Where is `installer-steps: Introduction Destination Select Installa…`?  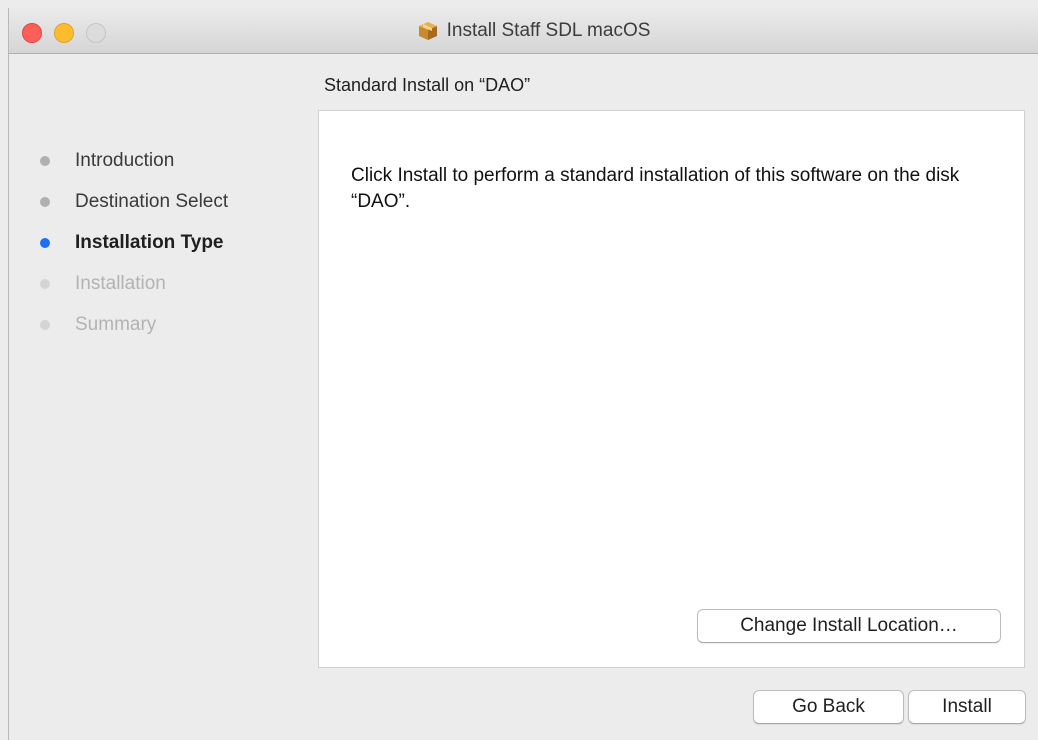
installer-steps: Introduction Destination Select Installa… is located at coordinates (132, 249).